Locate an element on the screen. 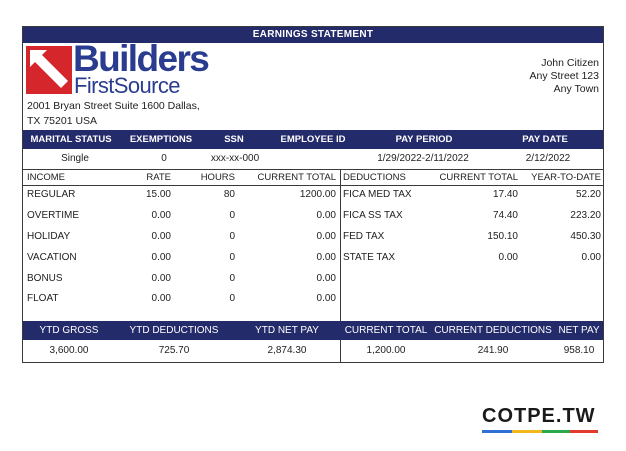  income-header-rate: RATE is located at coordinates (158, 177).